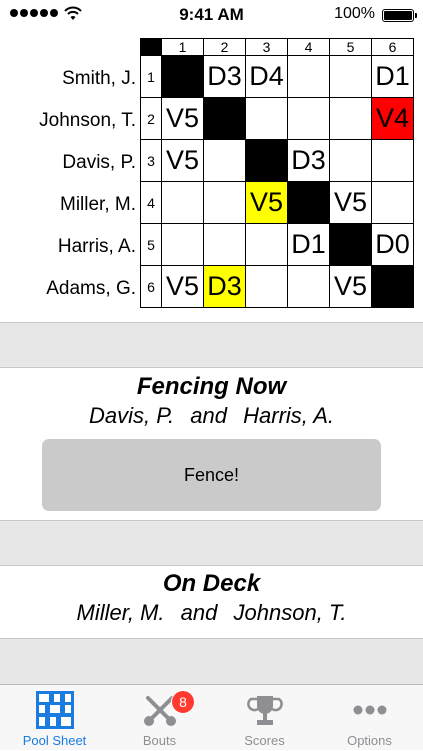 Image resolution: width=423 pixels, height=751 pixels. Describe the element at coordinates (98, 204) in the screenshot. I see `fencer-name: Miller, M.` at that location.